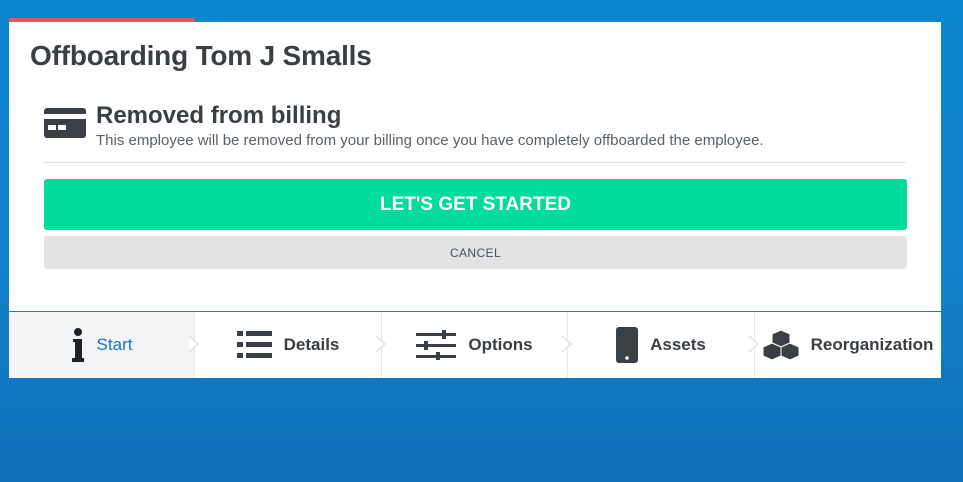  Describe the element at coordinates (500, 344) in the screenshot. I see `step-label: Options` at that location.